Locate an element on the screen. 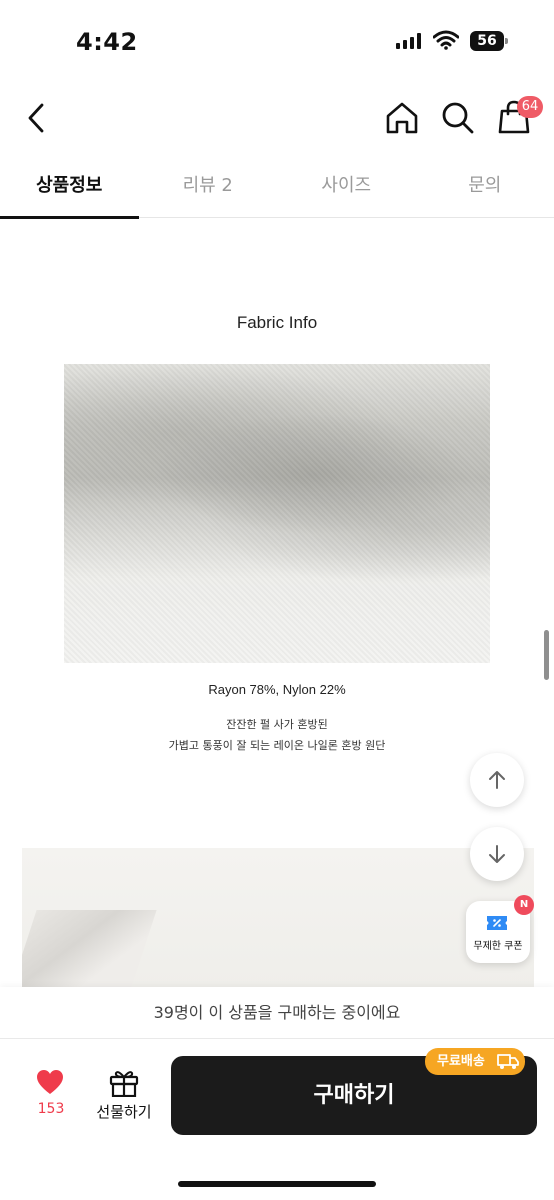  wifi-icon is located at coordinates (446, 40).